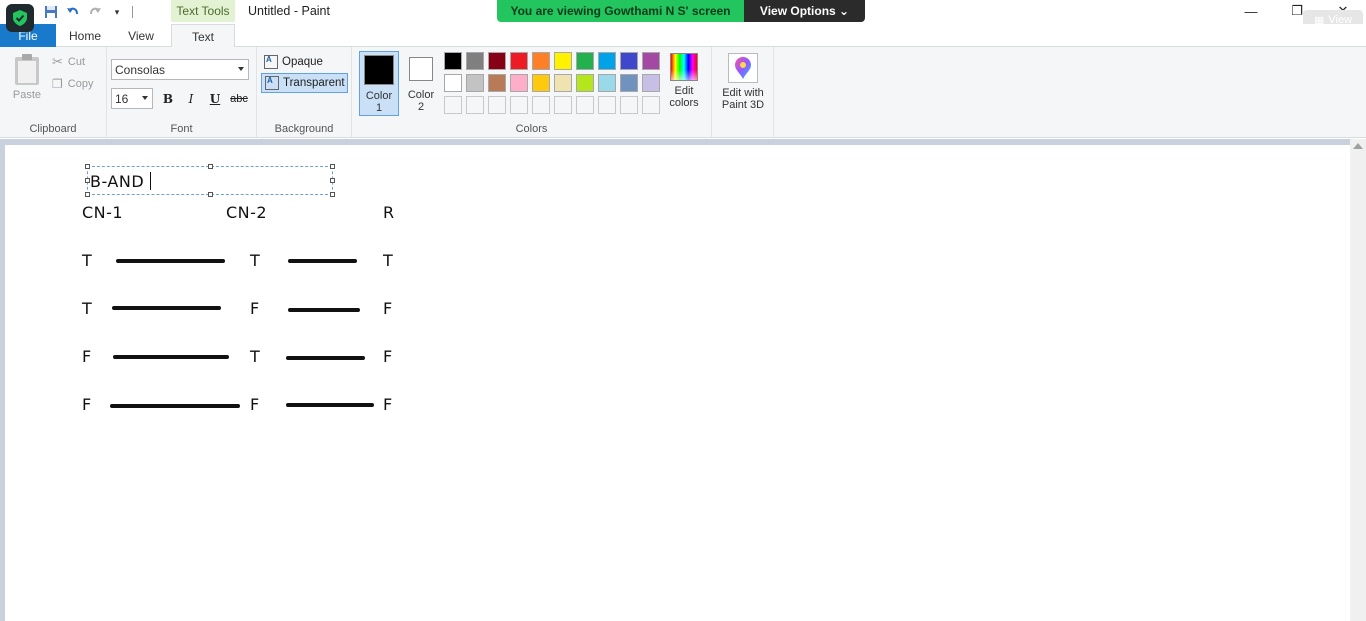 The width and height of the screenshot is (1366, 621). Describe the element at coordinates (388, 404) in the screenshot. I see `row4-result: F` at that location.